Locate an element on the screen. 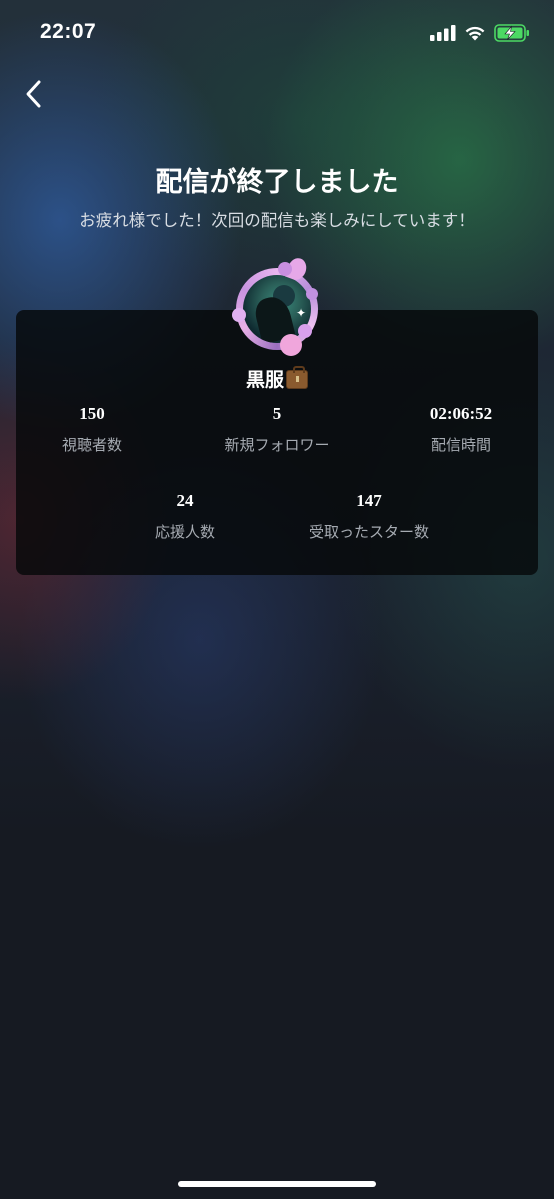 This screenshot has height=1199, width=554. chevron-left-icon is located at coordinates (33, 94).